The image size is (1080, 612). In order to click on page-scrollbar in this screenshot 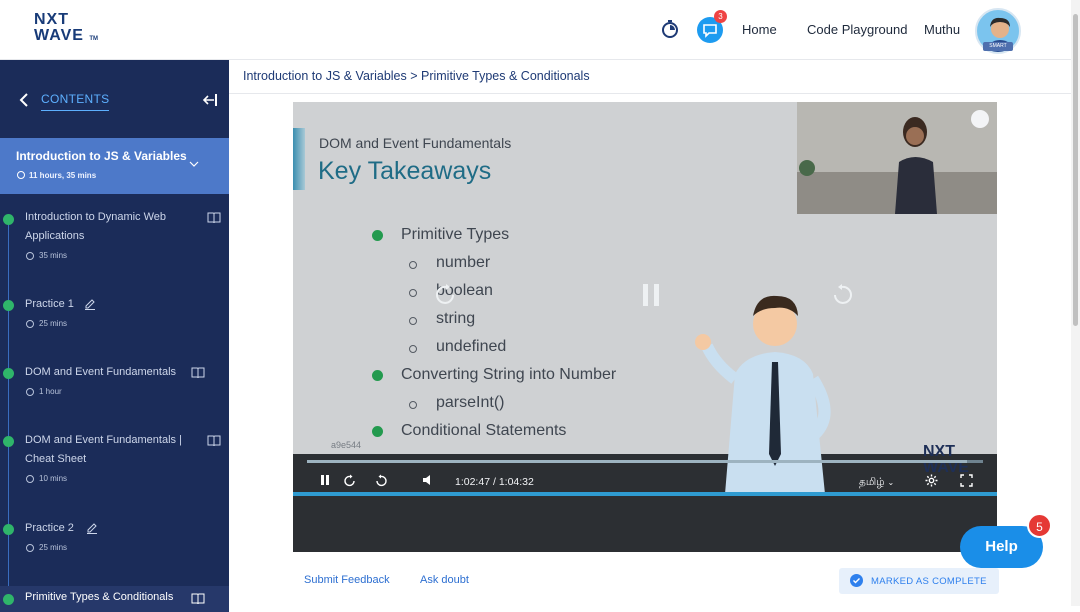, I will do `click(1075, 303)`.